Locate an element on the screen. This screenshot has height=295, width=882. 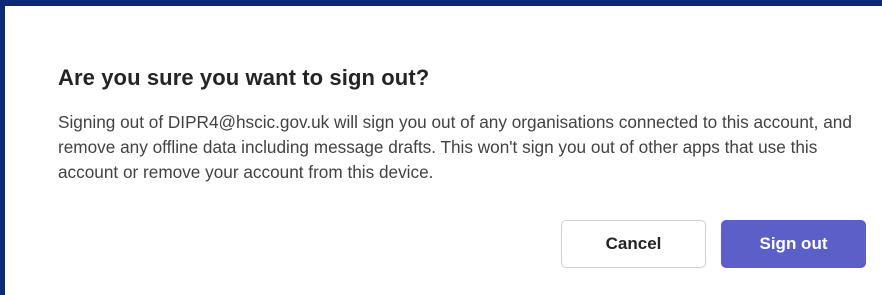
dialog-actions: Cancel Sign out is located at coordinates (713, 244).